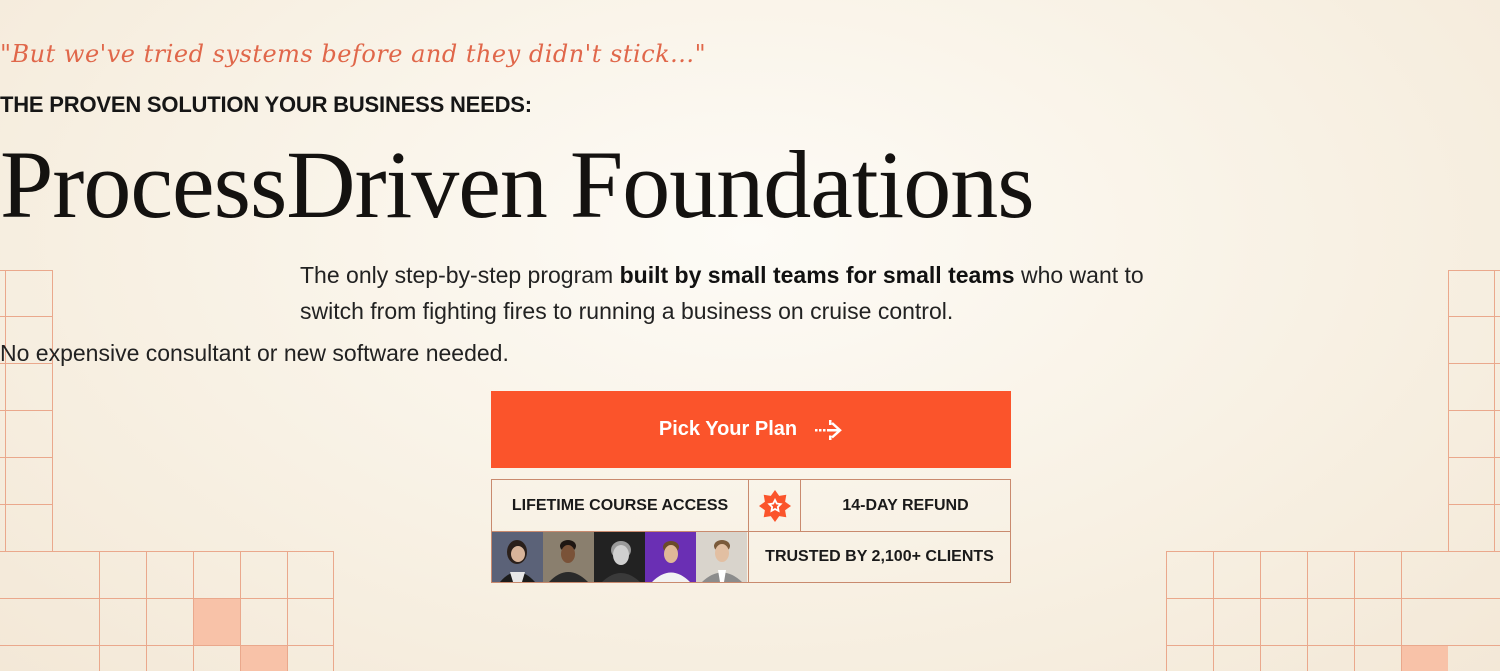 The width and height of the screenshot is (1500, 671). I want to click on cta-label: Pick Your Plan, so click(728, 429).